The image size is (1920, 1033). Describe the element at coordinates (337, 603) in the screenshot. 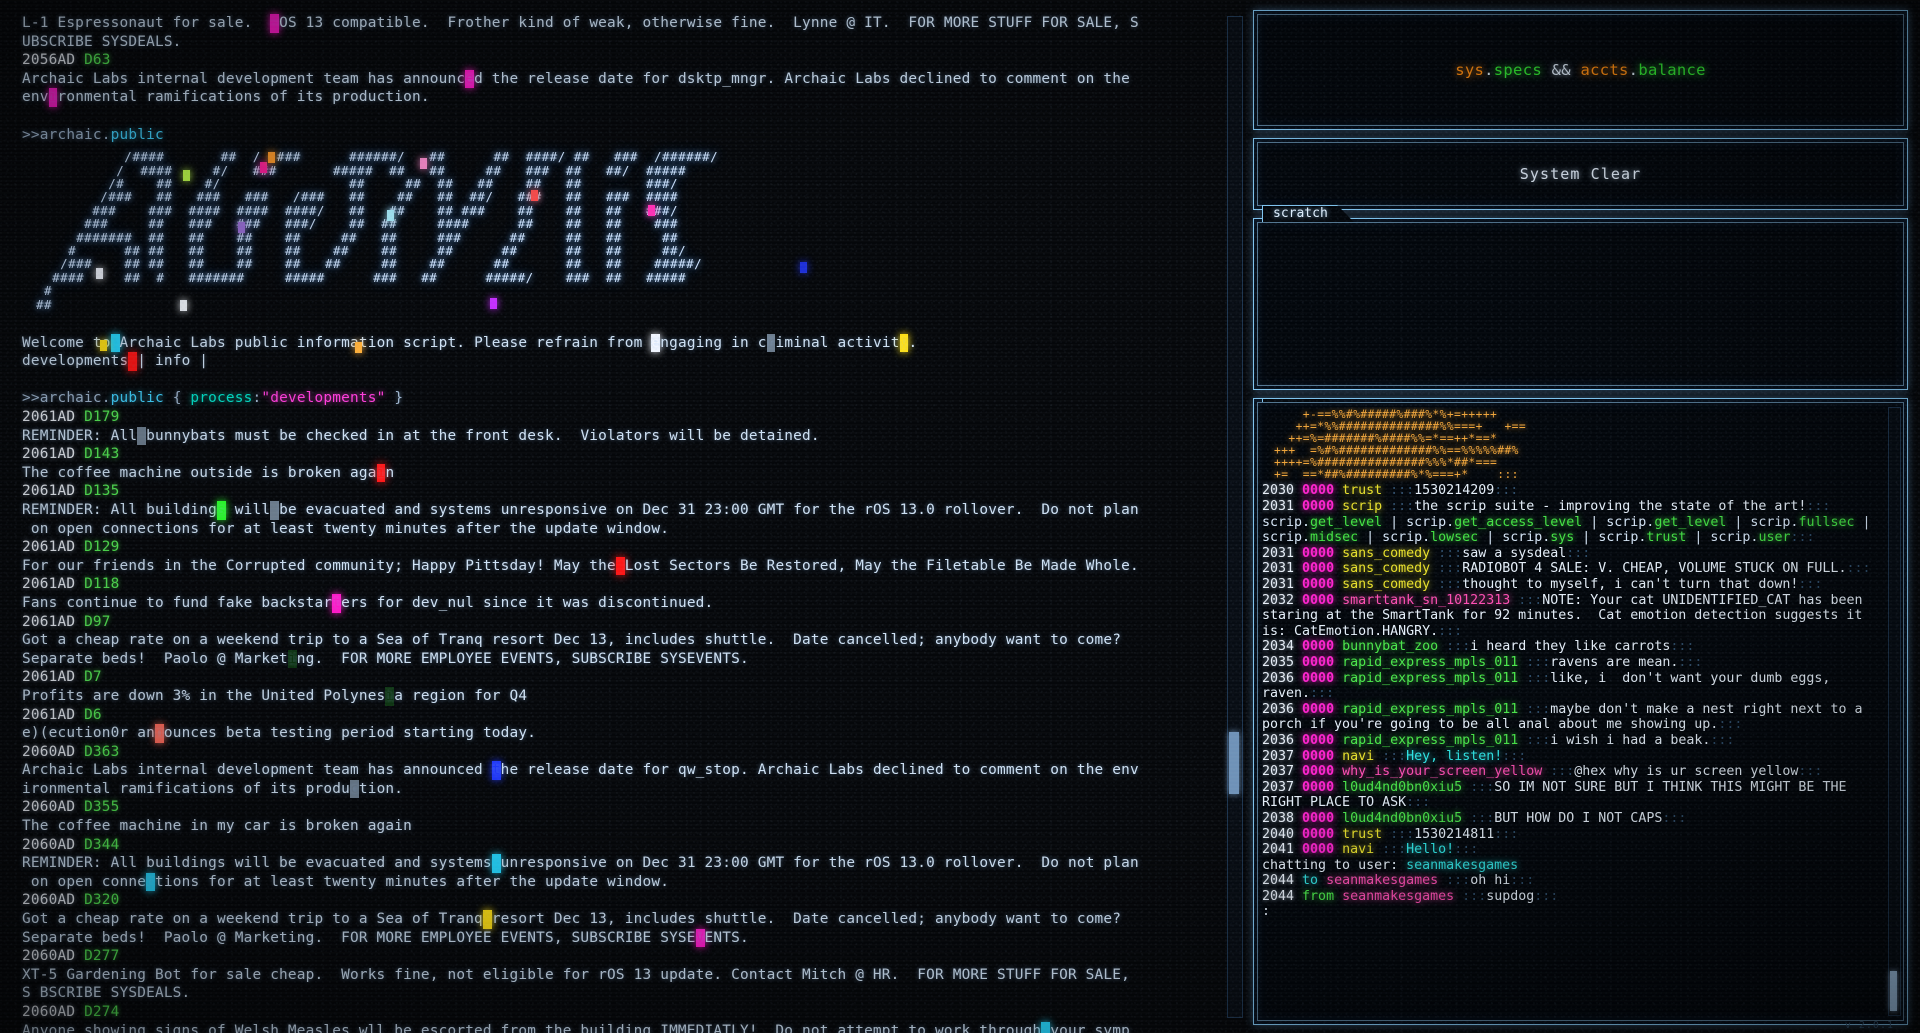

I see `glitch-cell: t` at that location.